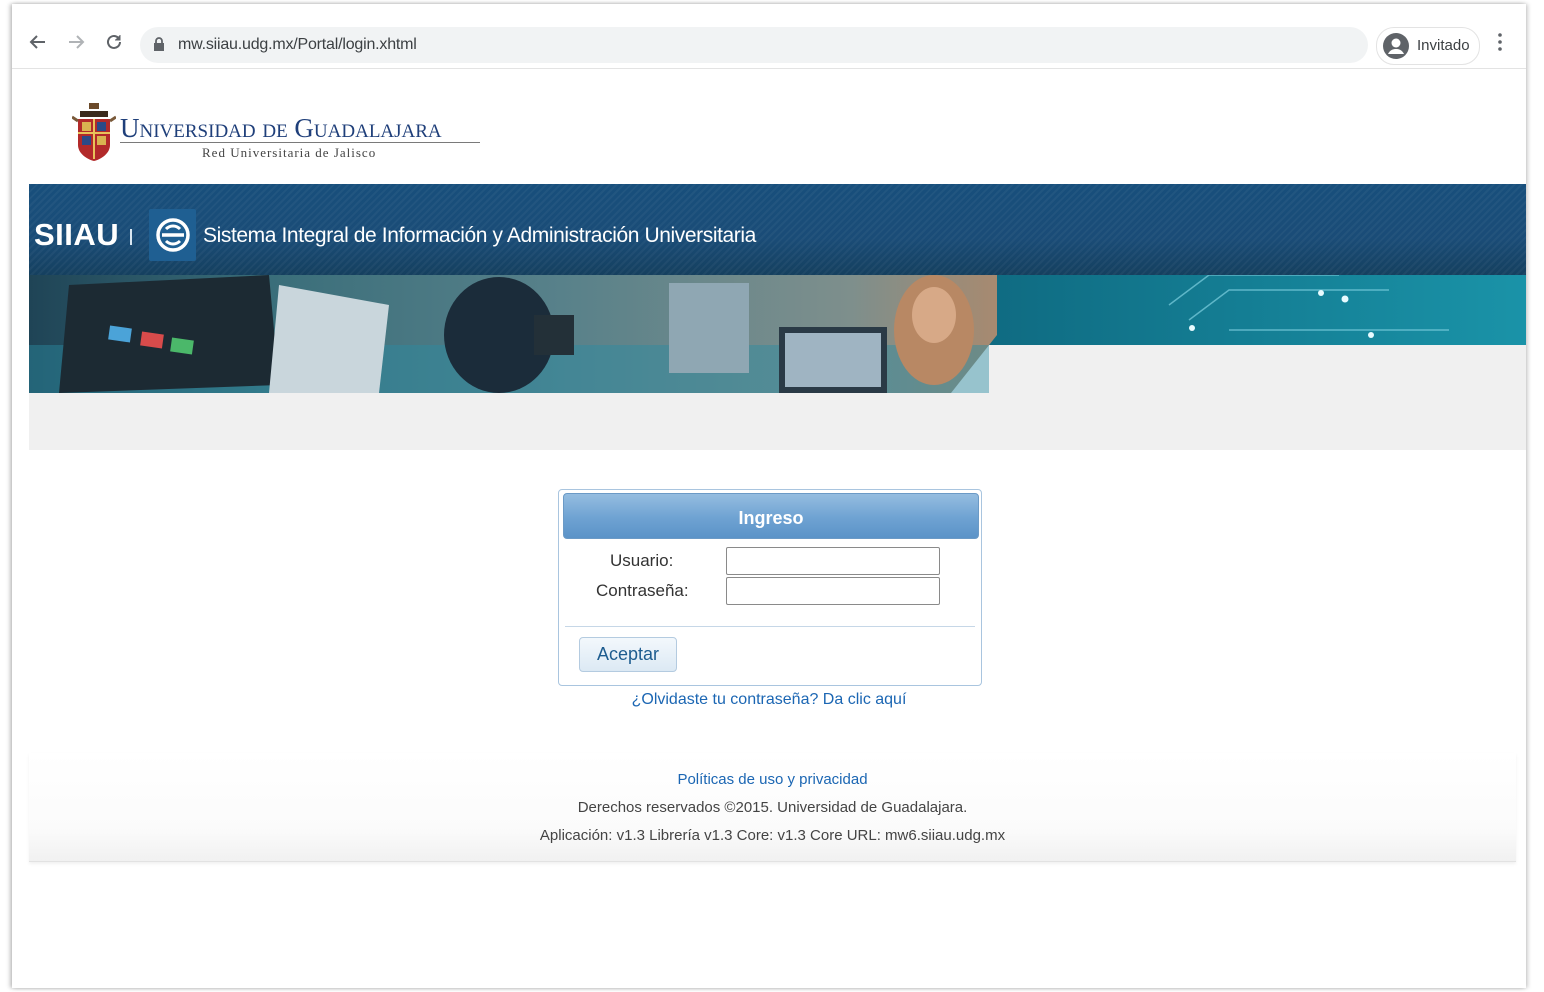 The height and width of the screenshot is (992, 1544). I want to click on reload-button, so click(114, 42).